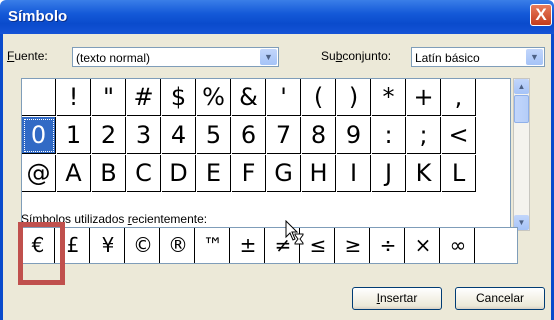 The width and height of the screenshot is (554, 320). I want to click on symbol-cell: ", so click(109, 97).